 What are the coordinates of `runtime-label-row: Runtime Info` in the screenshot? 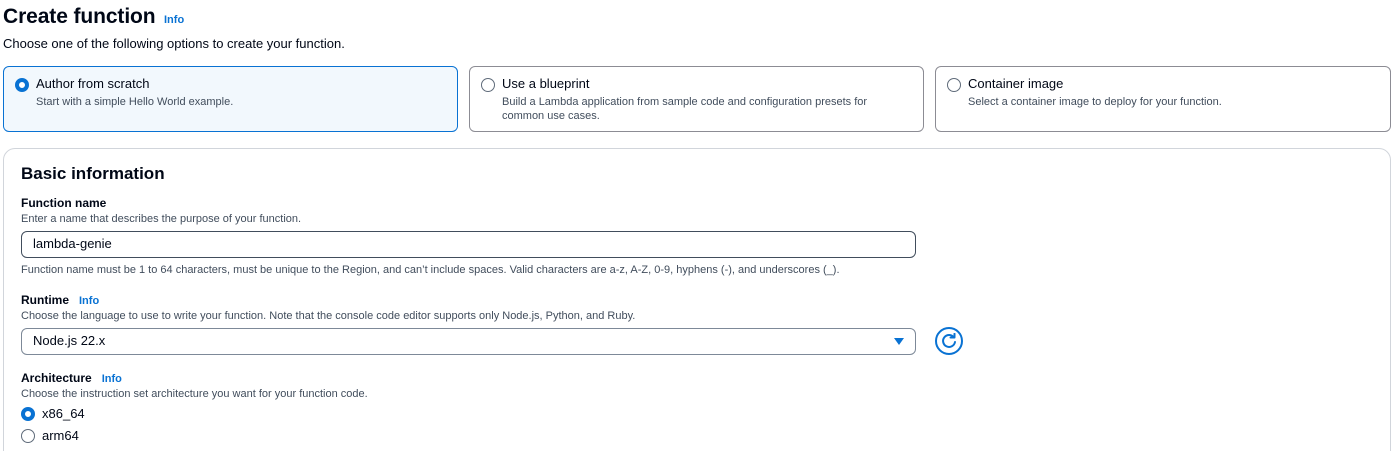 It's located at (60, 300).